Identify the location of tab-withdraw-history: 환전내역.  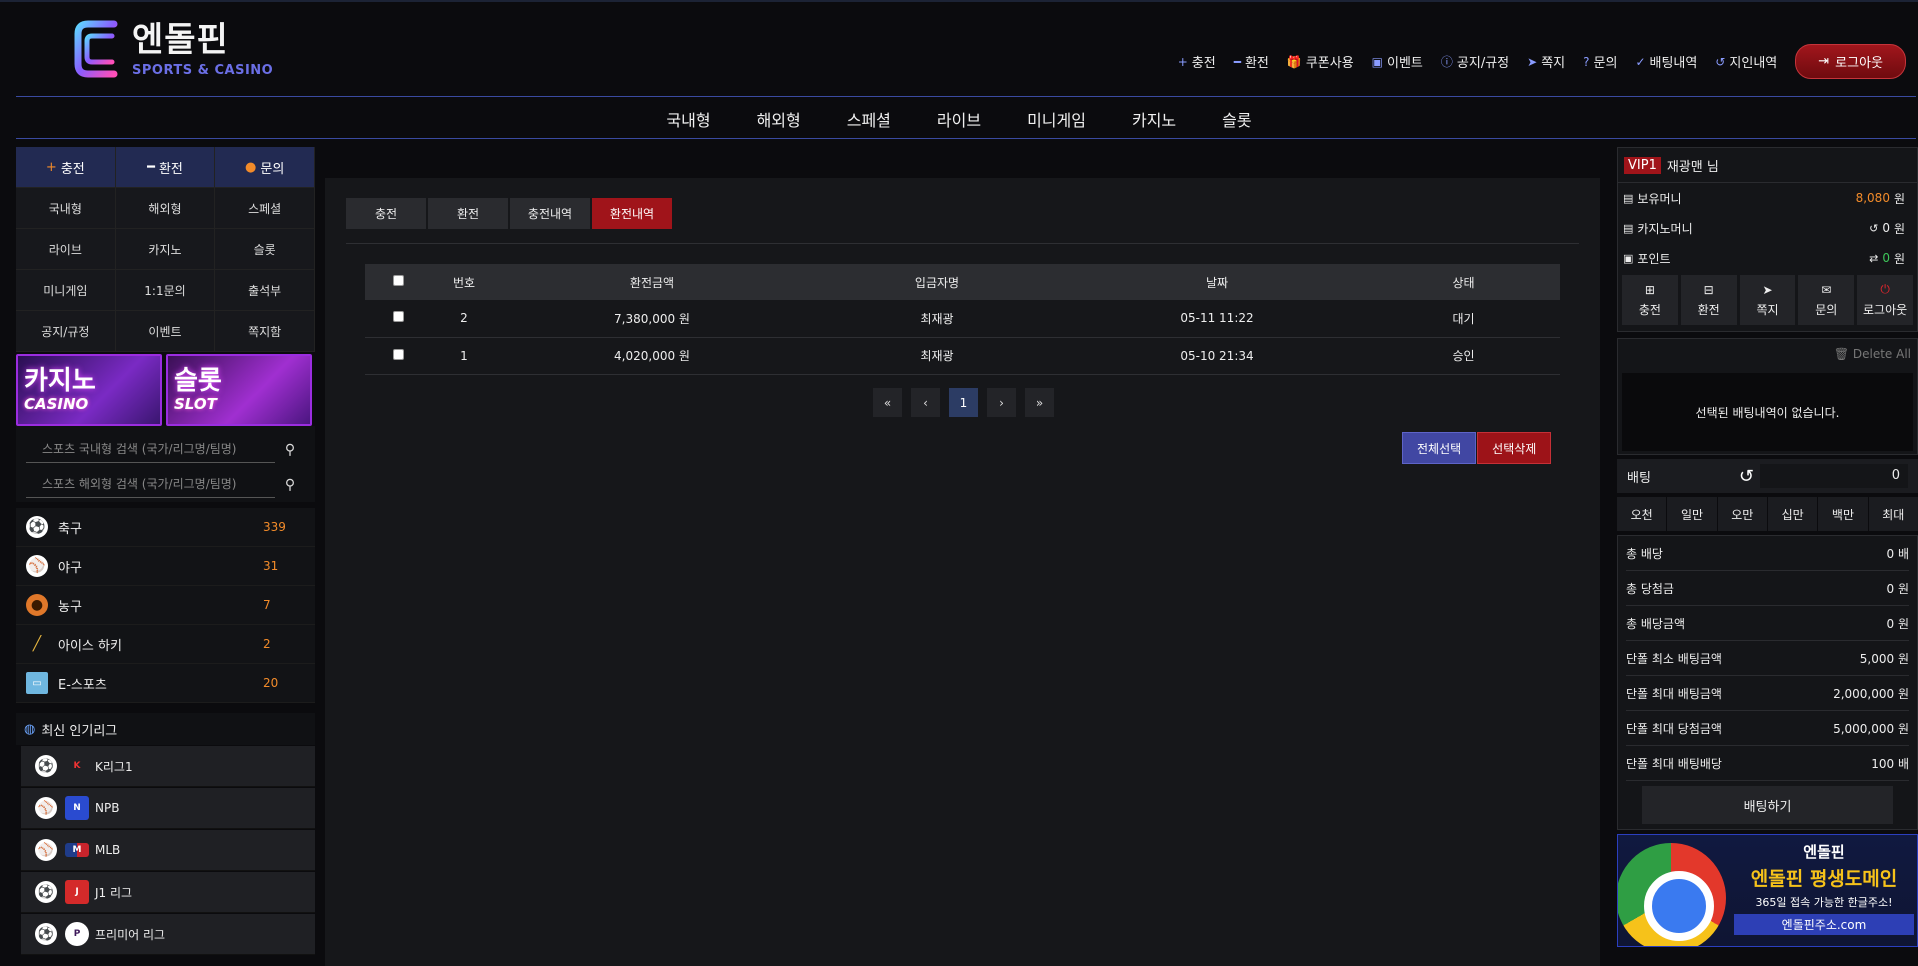
(632, 213).